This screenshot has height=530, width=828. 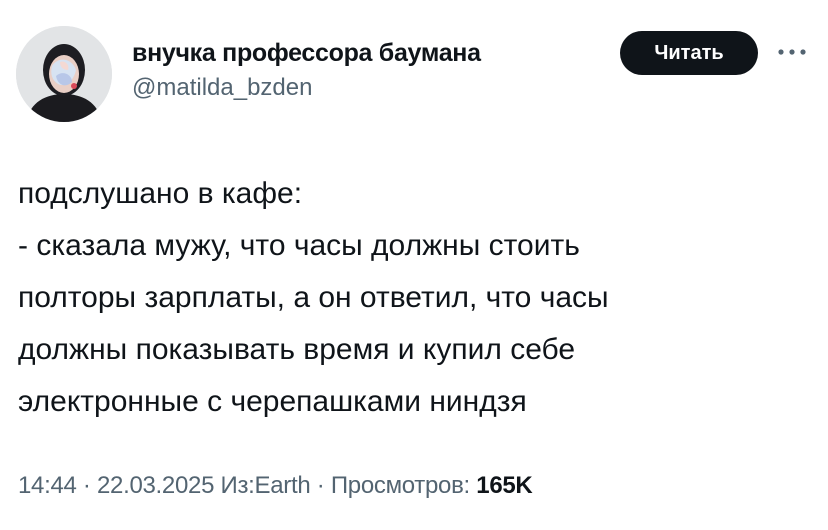 I want to click on follow-button: Читать, so click(x=689, y=53).